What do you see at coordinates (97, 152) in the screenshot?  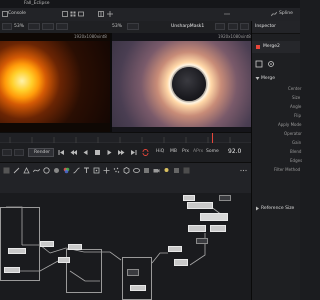 I see `stop-icon` at bounding box center [97, 152].